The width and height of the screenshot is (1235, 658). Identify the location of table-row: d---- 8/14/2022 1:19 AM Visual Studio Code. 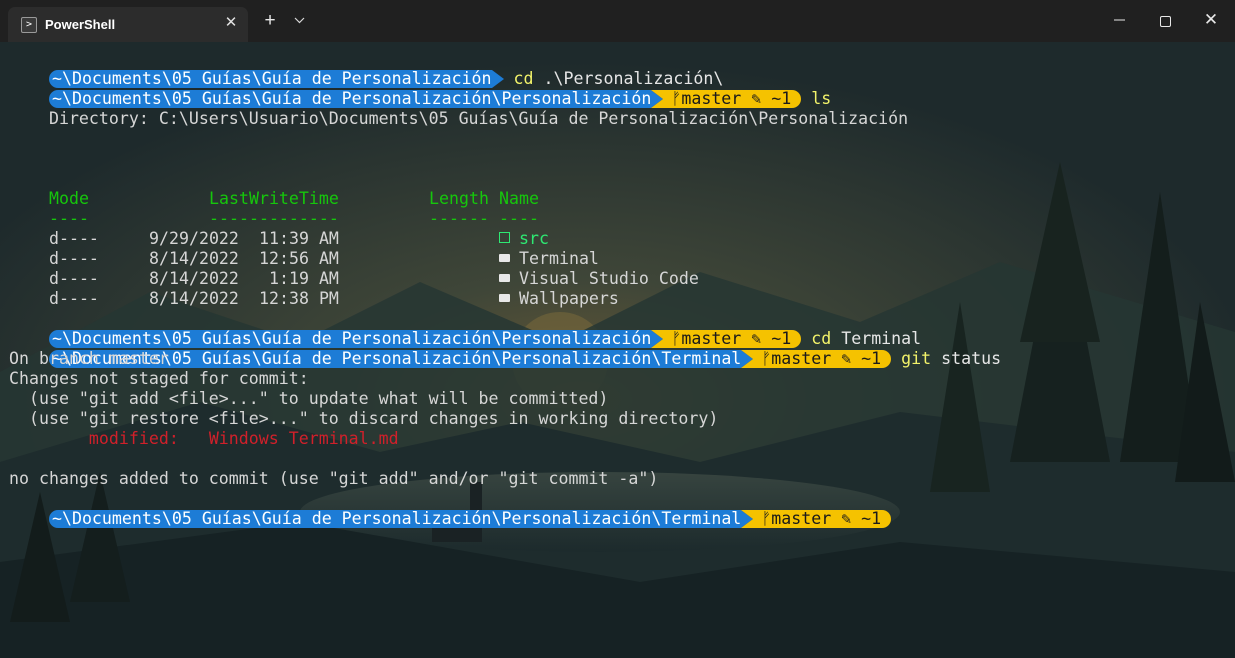
(354, 268).